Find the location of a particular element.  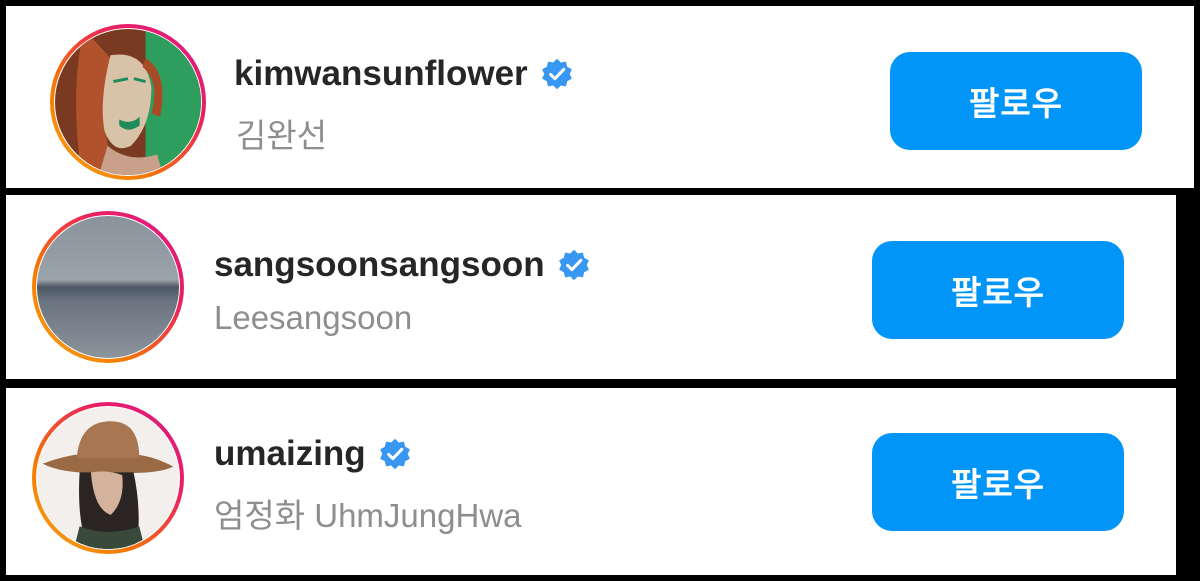

full-name: 엄정화 UhmJungHwa is located at coordinates (368, 515).